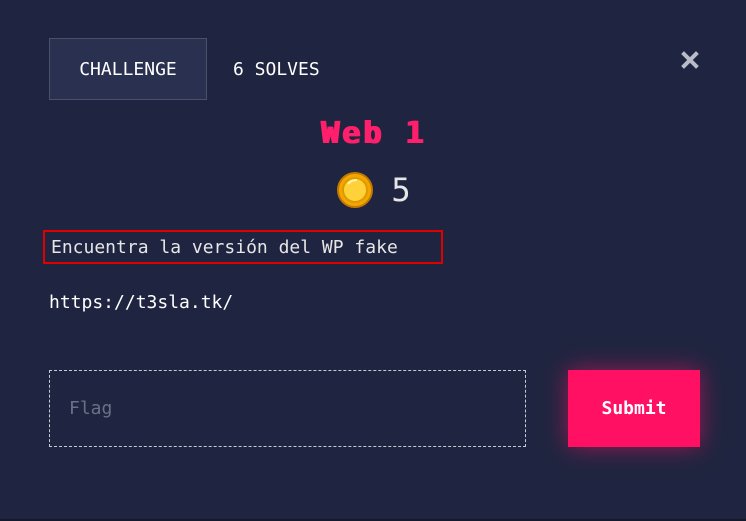  I want to click on challenge-url: https://t3sla.tk/, so click(141, 302).